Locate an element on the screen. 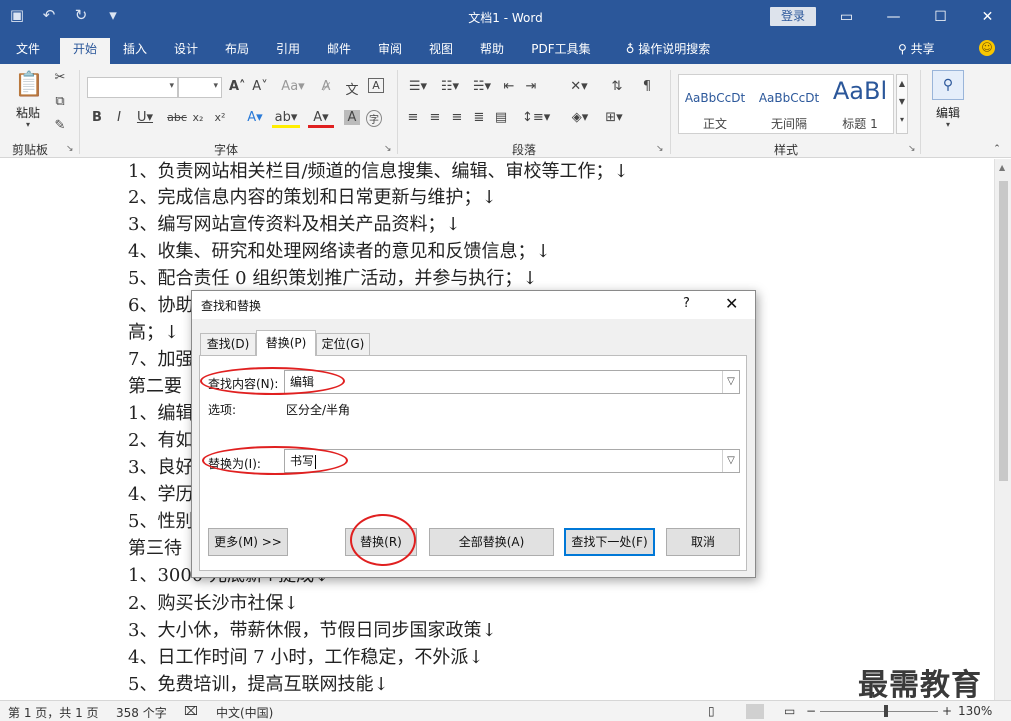 The height and width of the screenshot is (721, 1011). customize-qat-icon: ▾ is located at coordinates (113, 15).